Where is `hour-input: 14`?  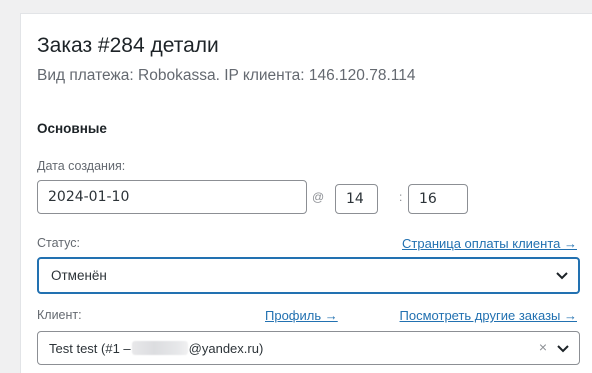 hour-input: 14 is located at coordinates (356, 199).